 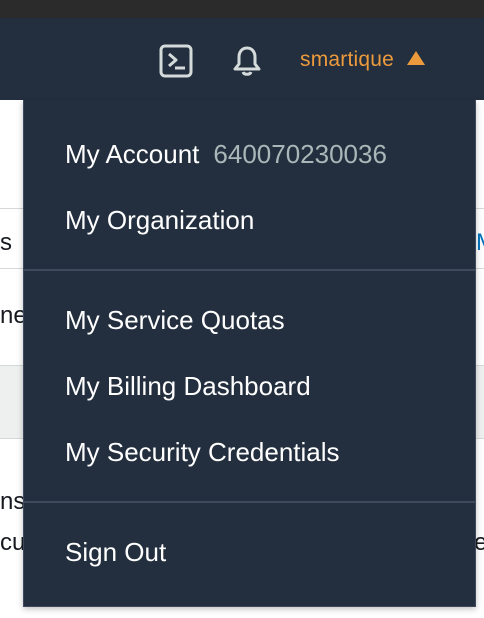 I want to click on background-text: s, so click(x=6, y=242).